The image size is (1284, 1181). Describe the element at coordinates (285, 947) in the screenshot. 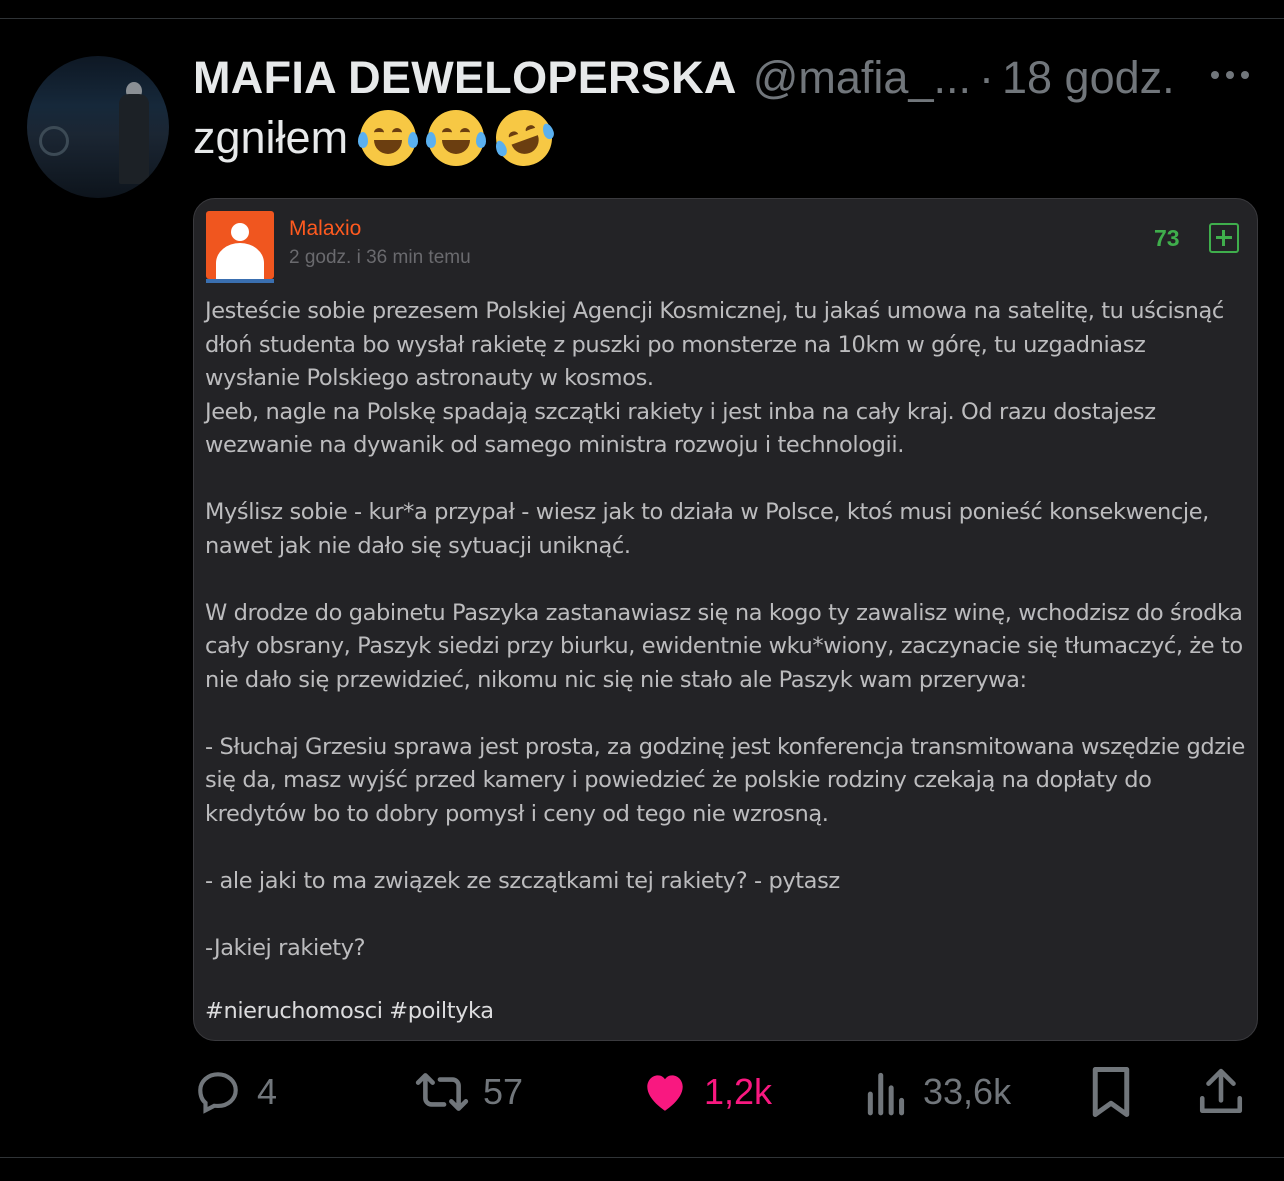

I see `post-paragraph: -Jakiej rakiety?` at that location.